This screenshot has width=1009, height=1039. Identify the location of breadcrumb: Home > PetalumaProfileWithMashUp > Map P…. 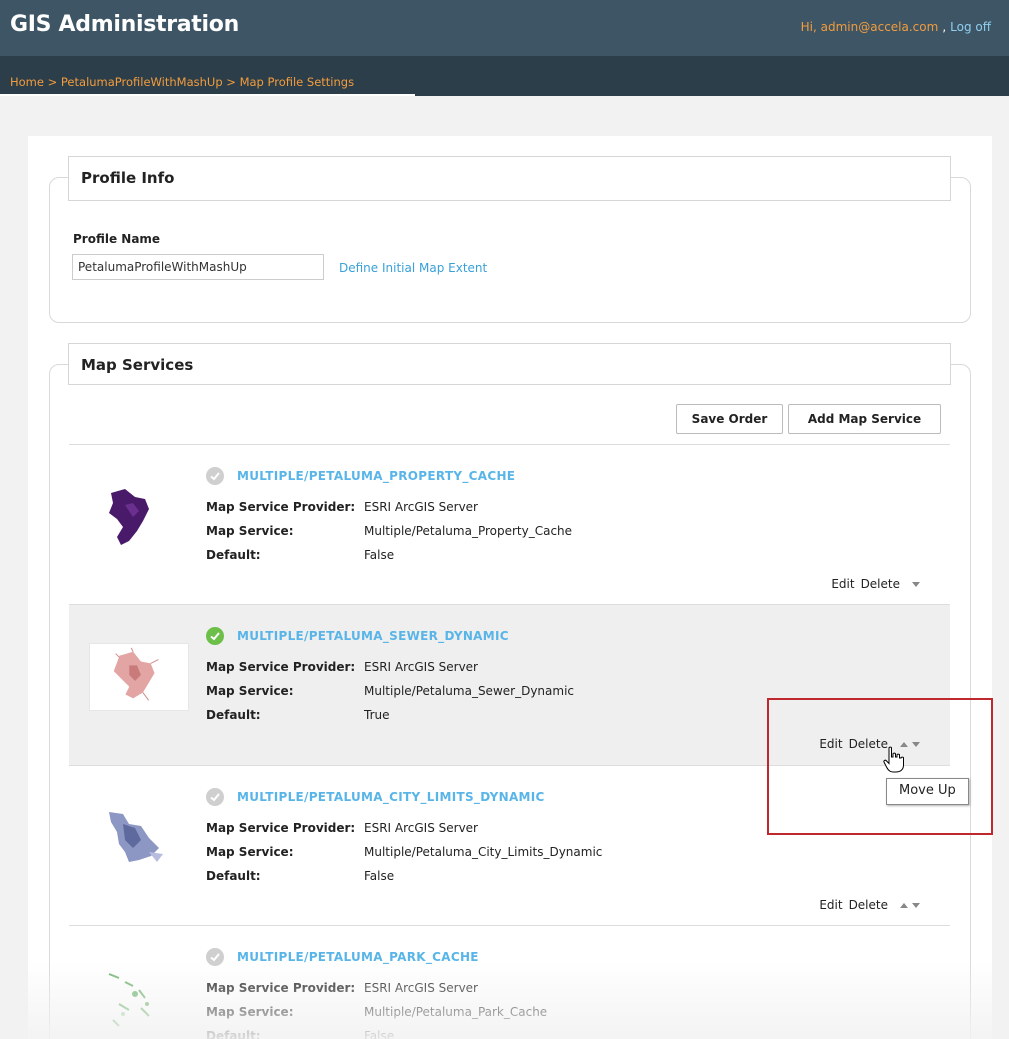
(182, 82).